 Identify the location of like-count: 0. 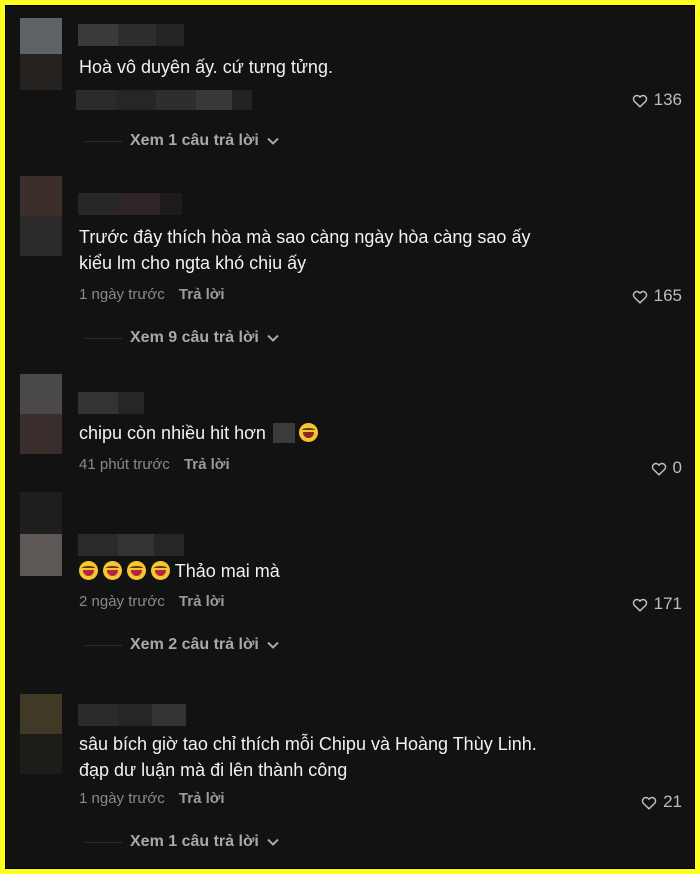
(677, 467).